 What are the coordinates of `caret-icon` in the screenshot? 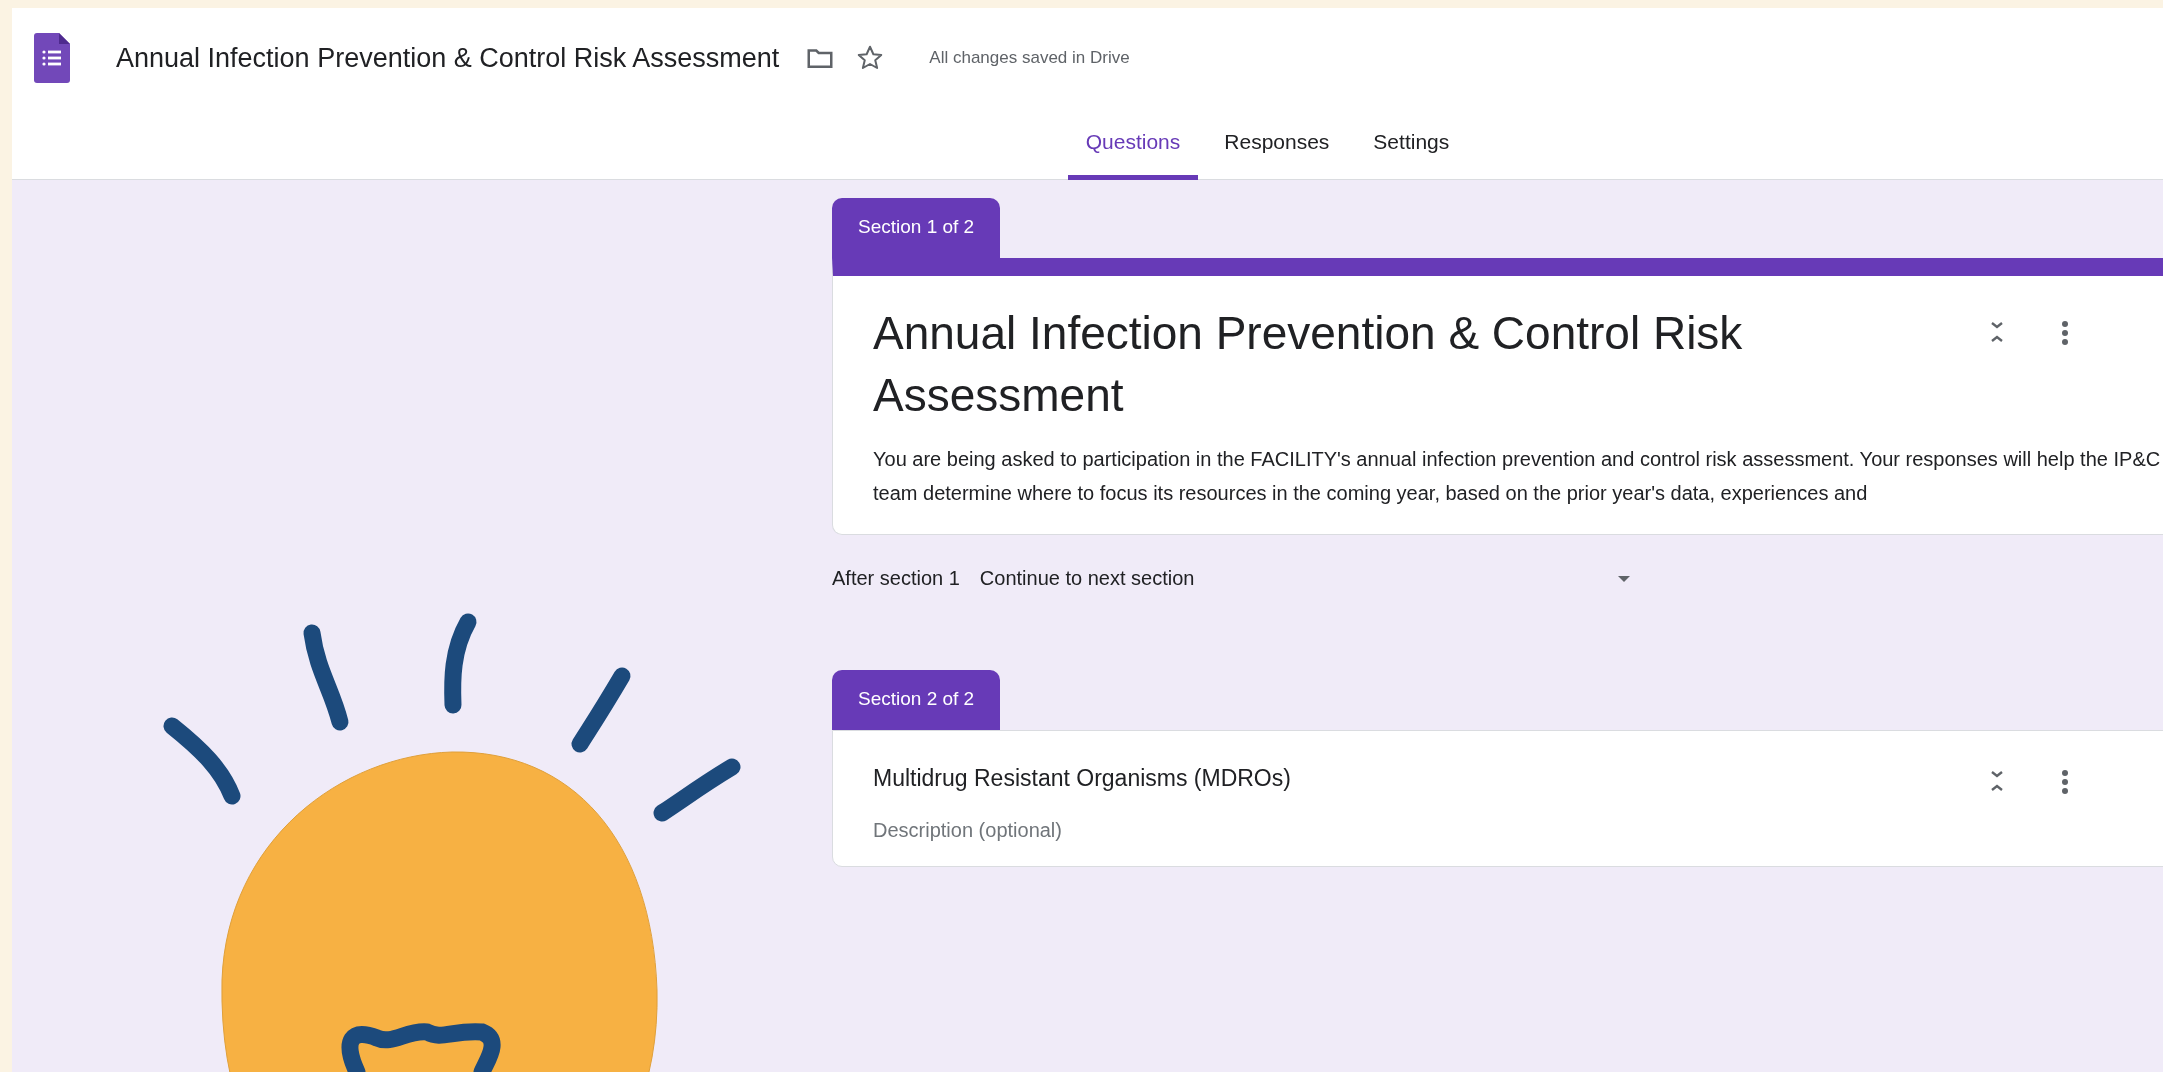 It's located at (1623, 578).